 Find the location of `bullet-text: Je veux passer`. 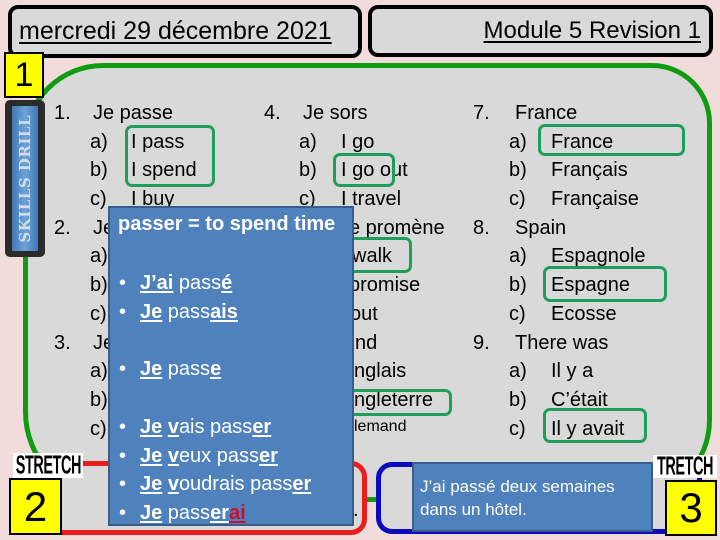

bullet-text: Je veux passer is located at coordinates (209, 456).